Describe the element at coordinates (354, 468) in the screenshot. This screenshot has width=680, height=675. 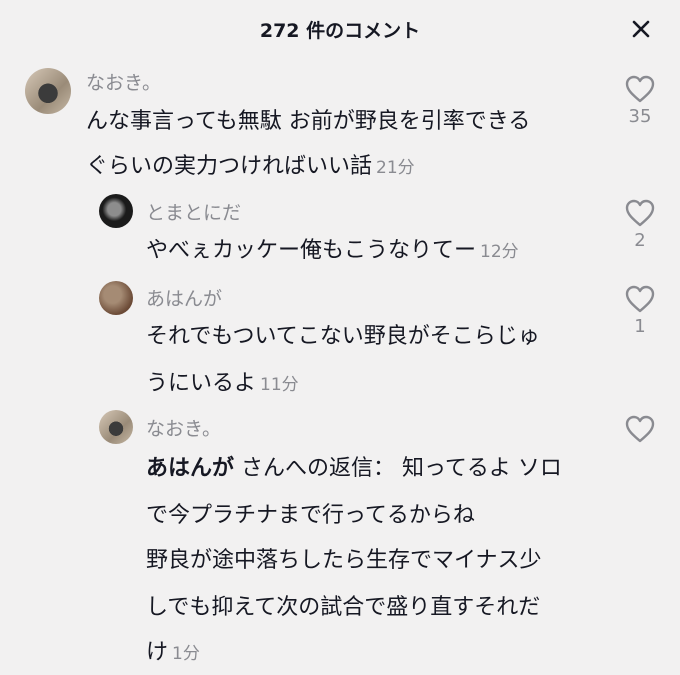
I see `comment-text-line: あはんが さんへの返信： 知ってるよ ソロ` at that location.